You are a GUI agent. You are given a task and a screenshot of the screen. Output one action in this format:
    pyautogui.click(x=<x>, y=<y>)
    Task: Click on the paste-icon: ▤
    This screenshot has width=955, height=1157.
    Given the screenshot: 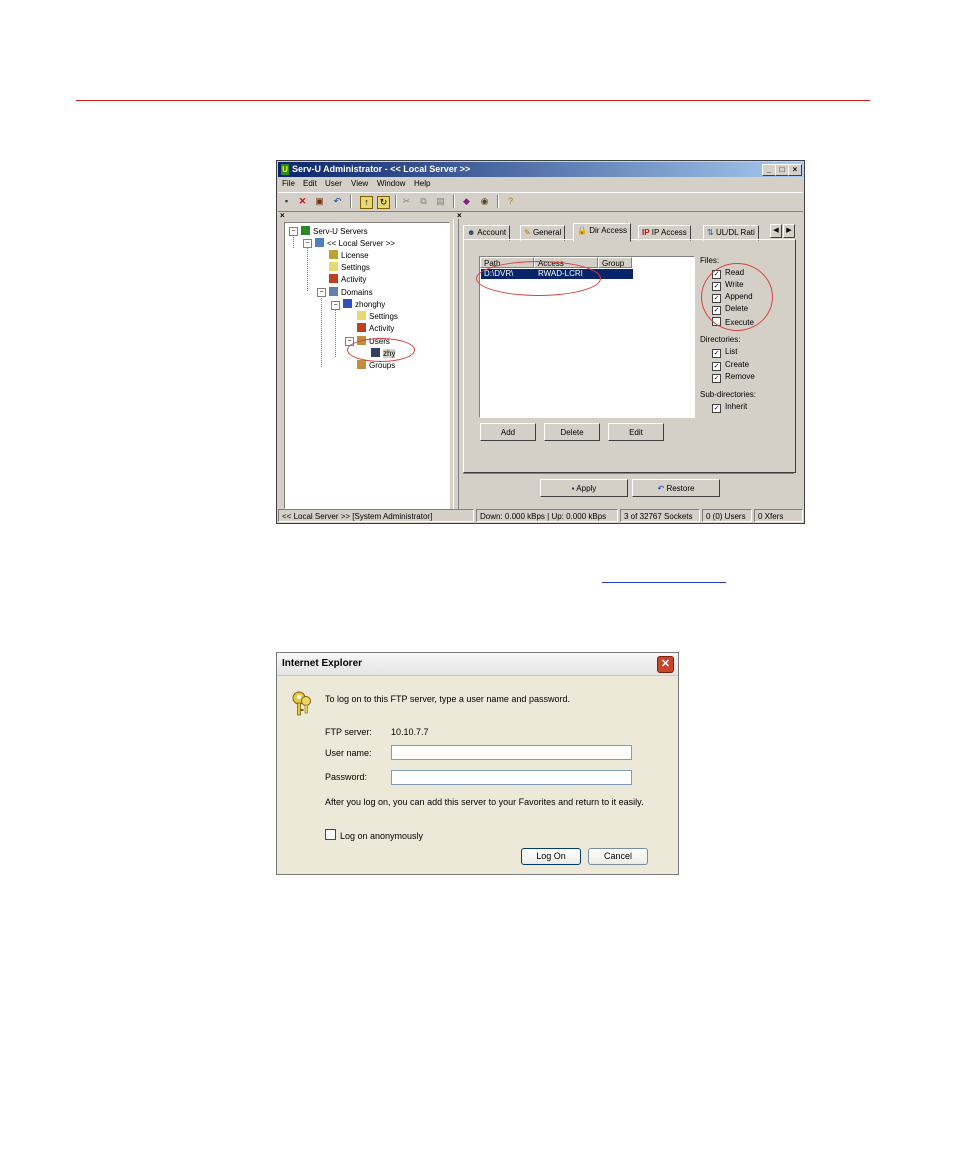 What is the action you would take?
    pyautogui.click(x=440, y=201)
    